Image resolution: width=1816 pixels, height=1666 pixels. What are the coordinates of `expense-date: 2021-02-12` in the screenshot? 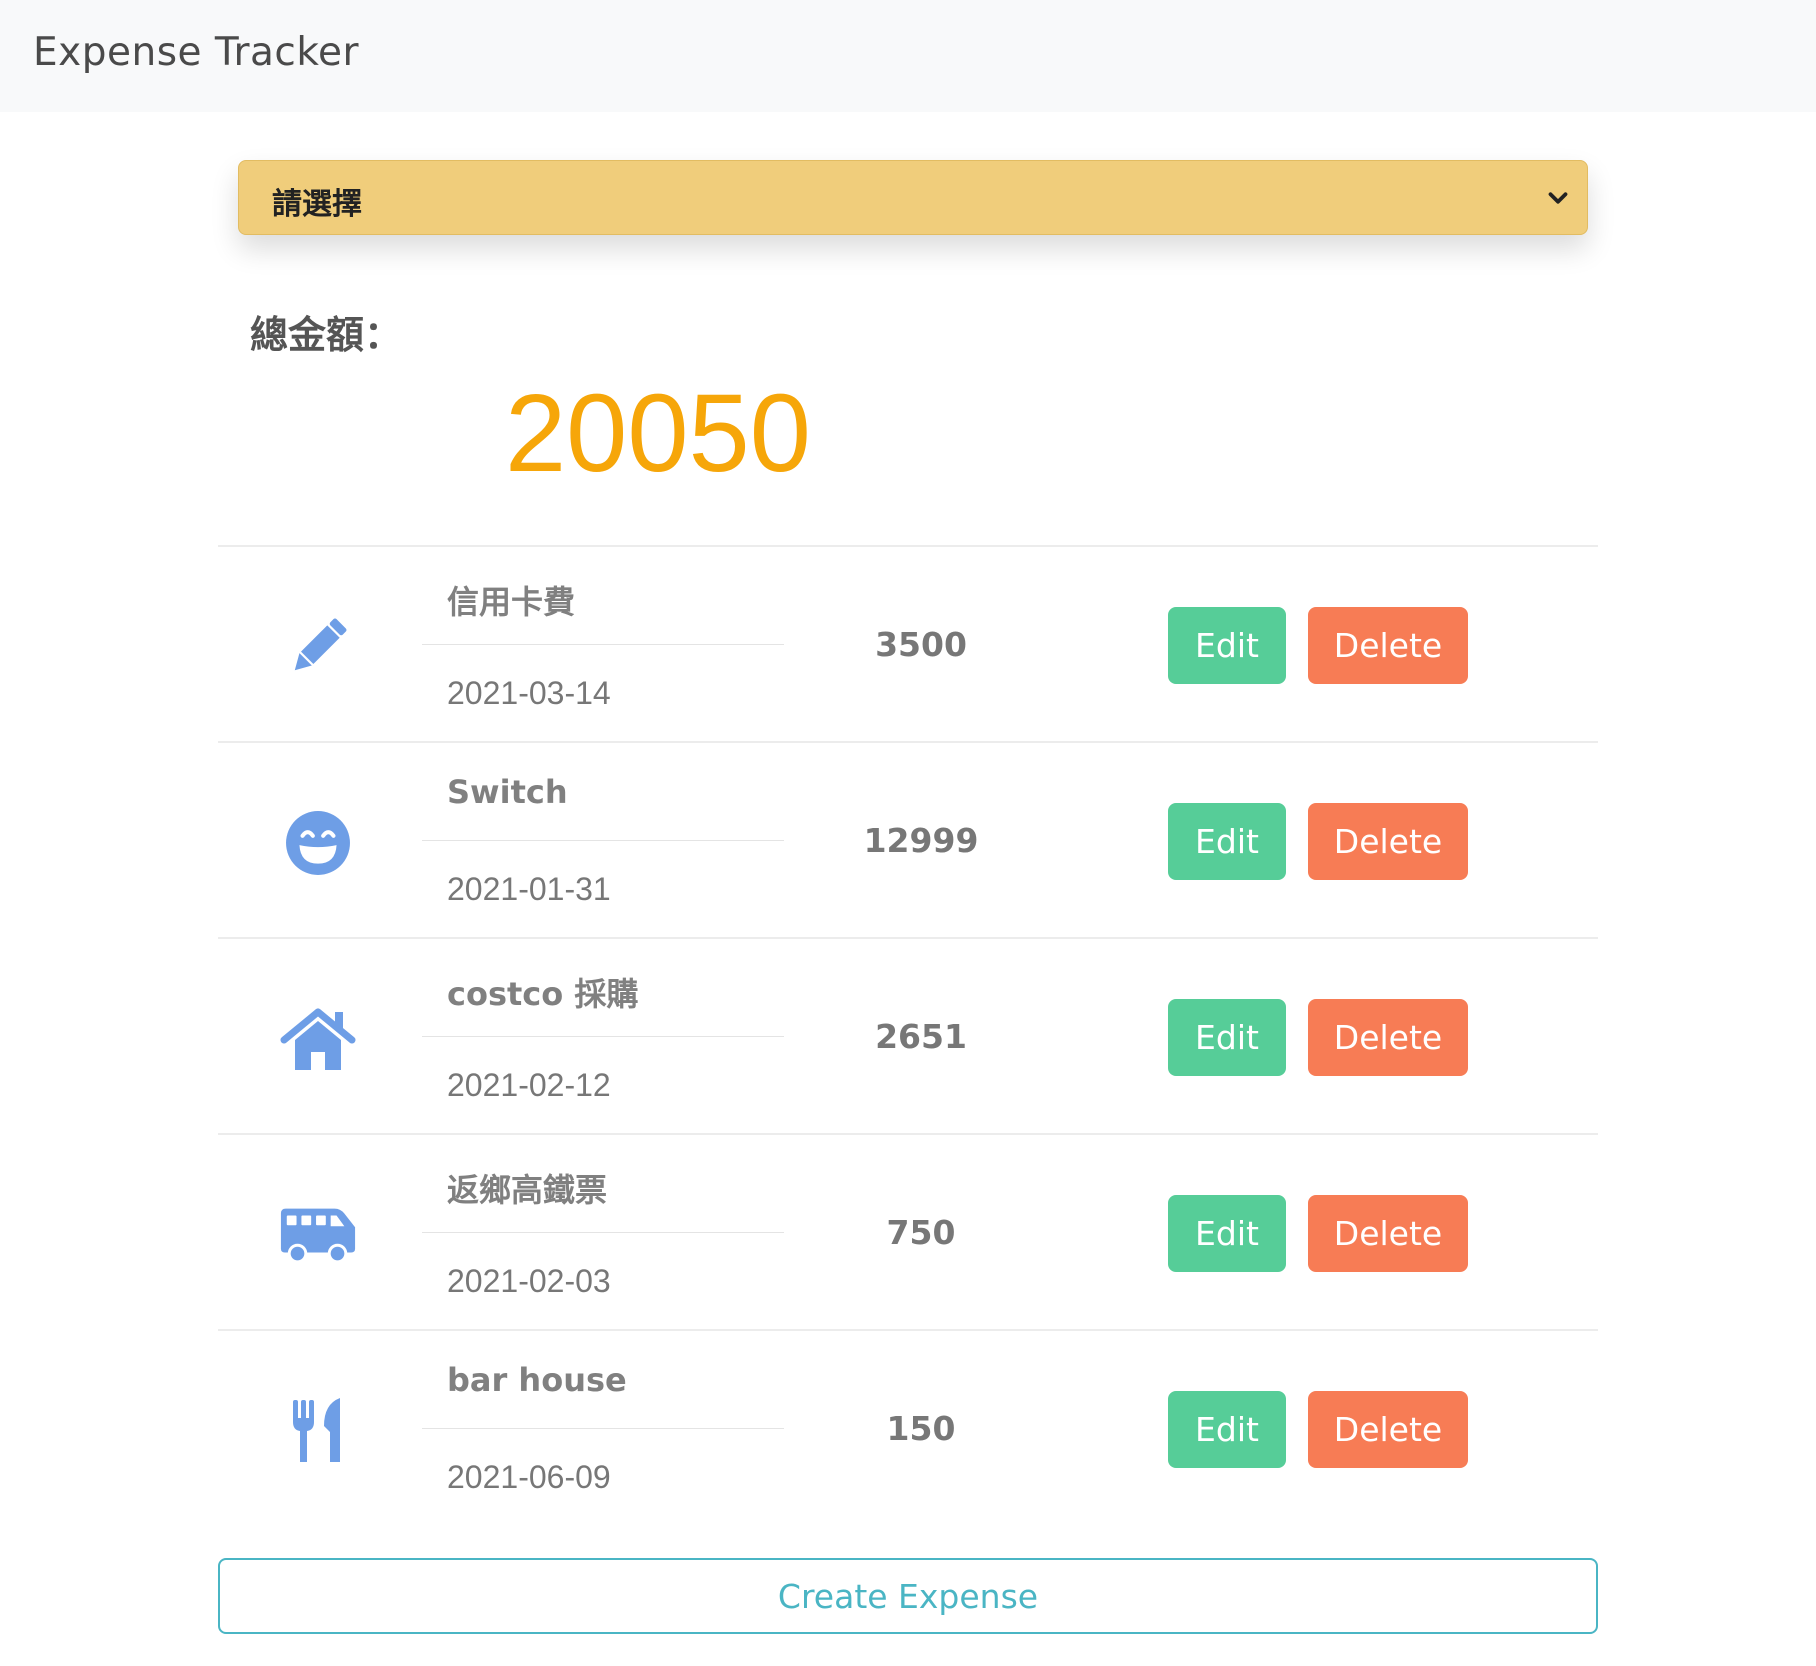 It's located at (529, 1085).